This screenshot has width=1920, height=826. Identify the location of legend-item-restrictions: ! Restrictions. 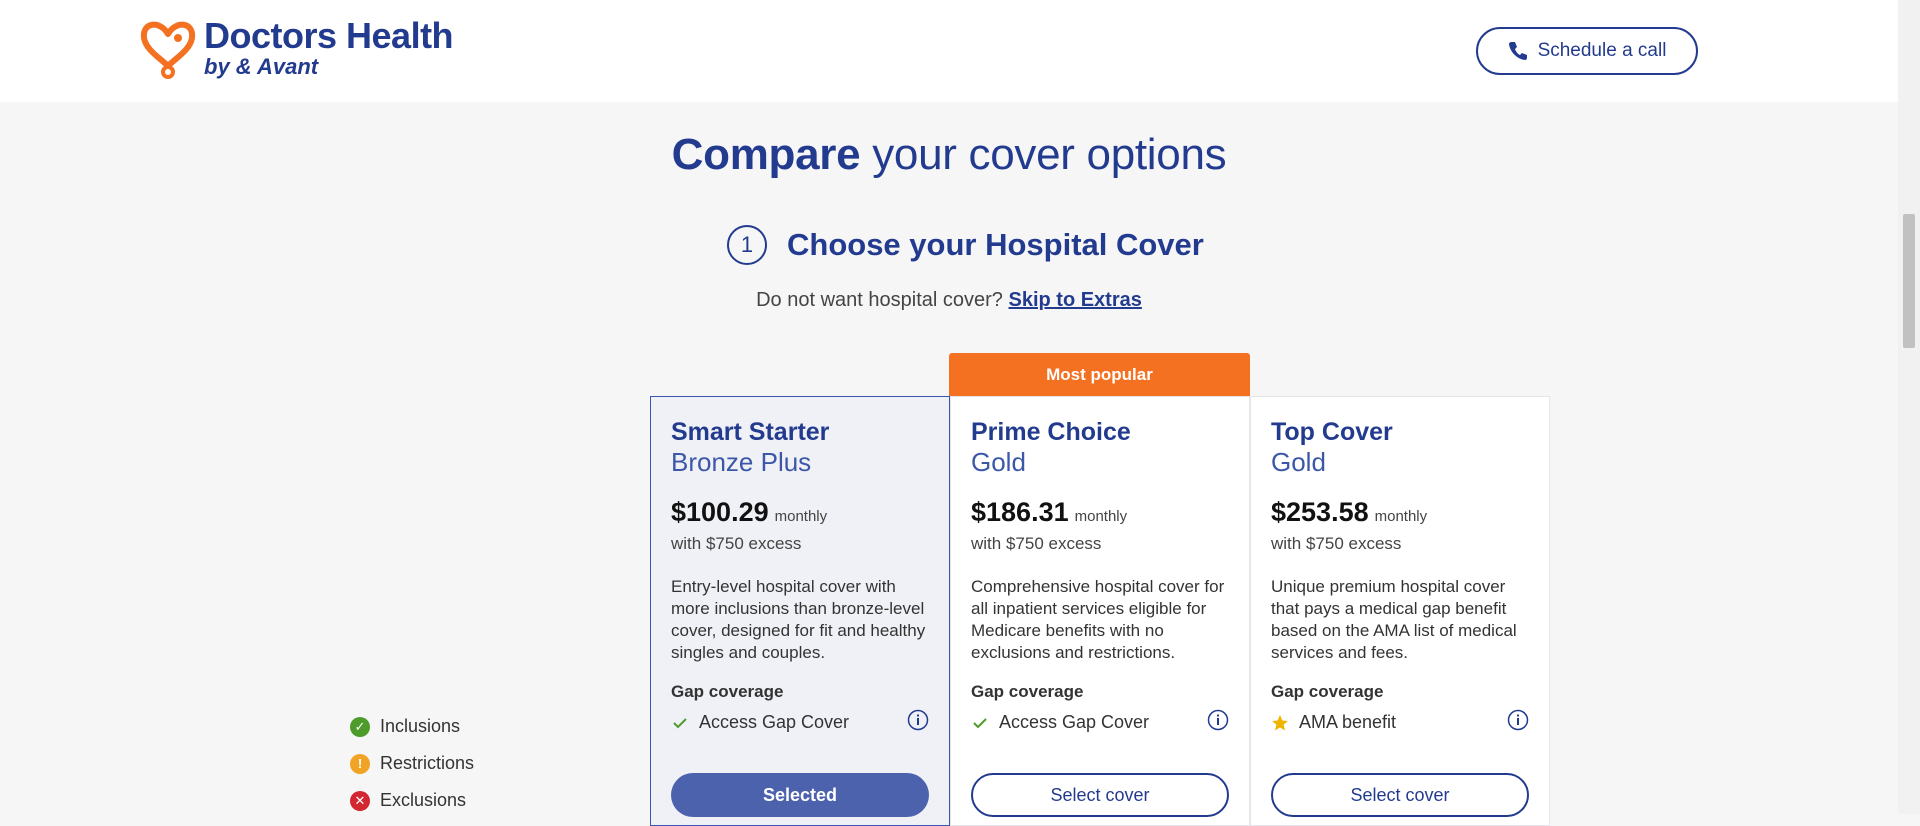
(412, 763).